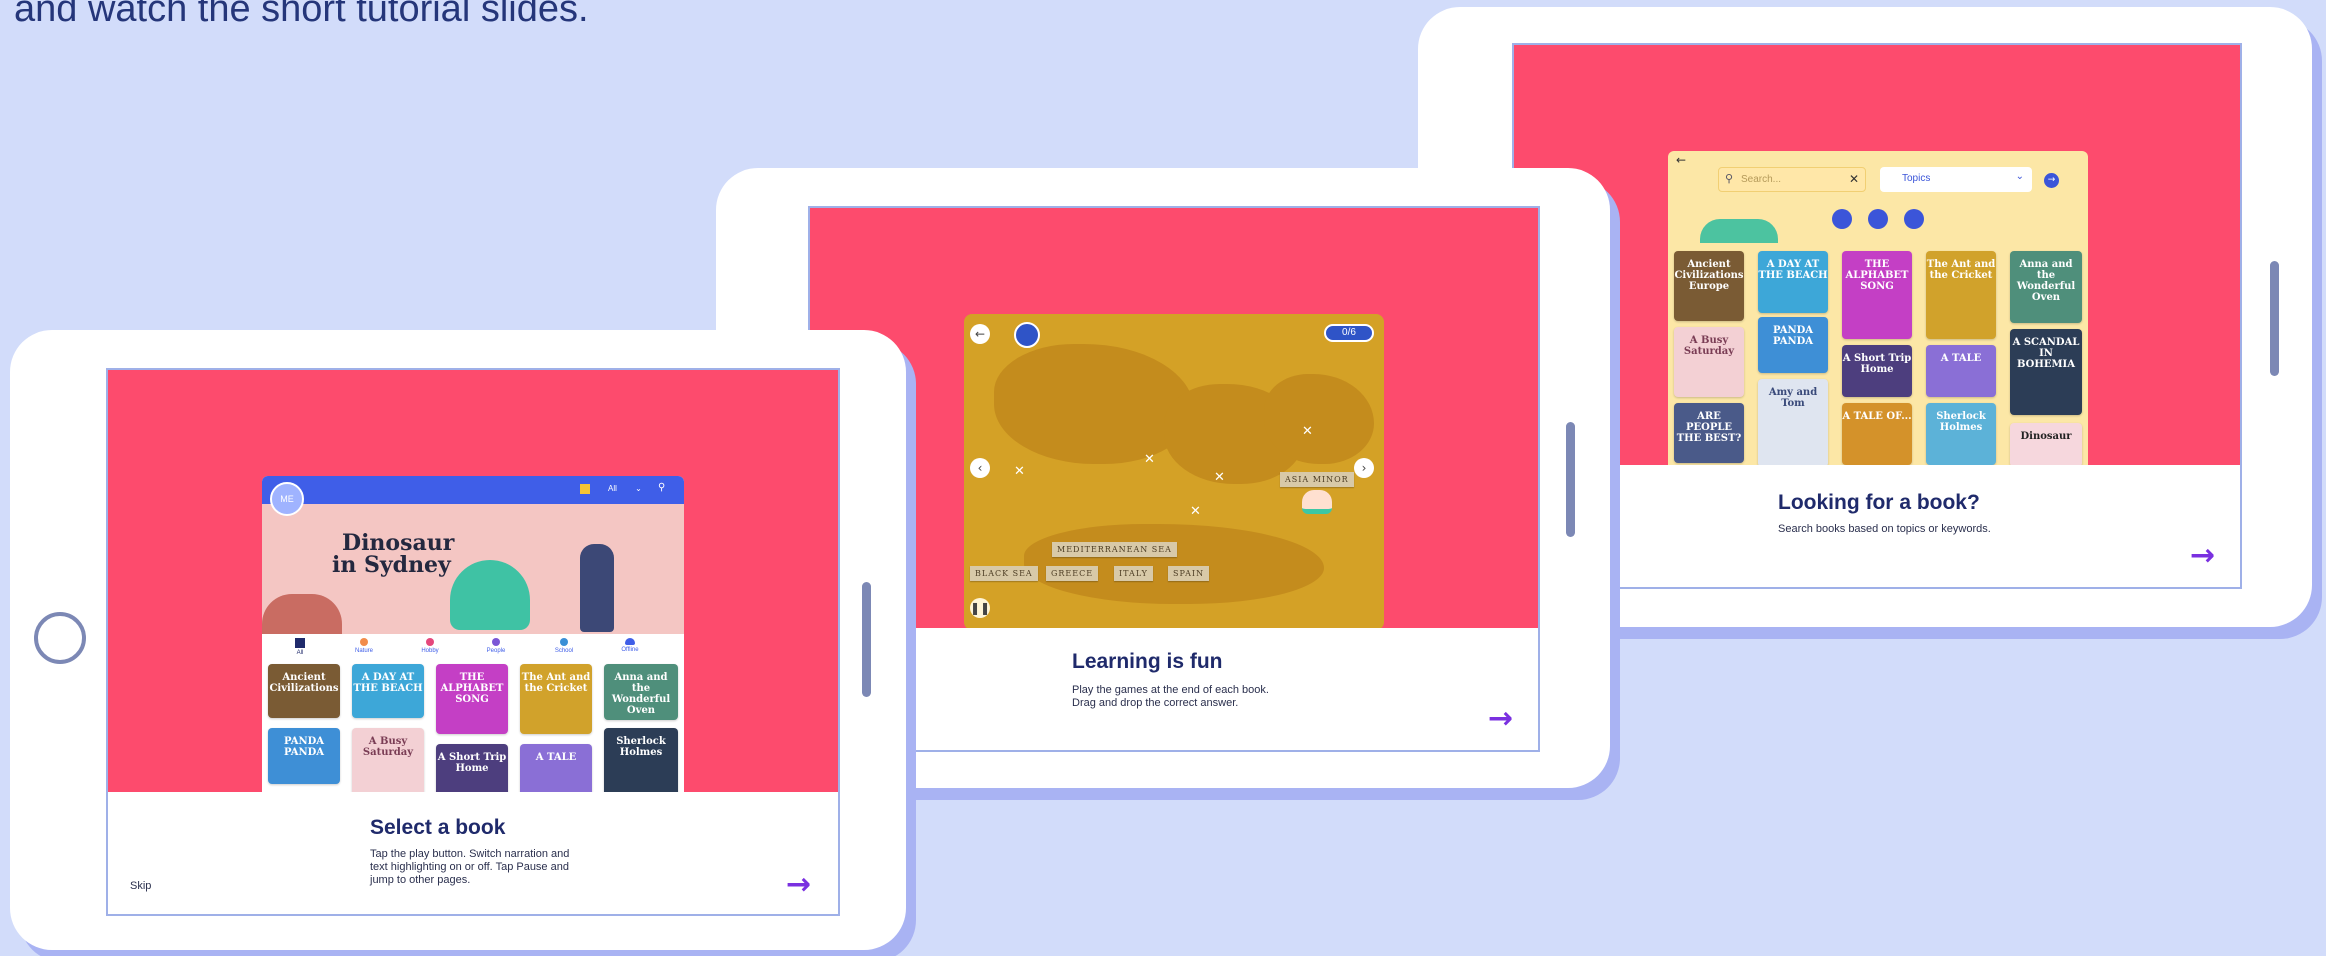 The width and height of the screenshot is (2326, 956). What do you see at coordinates (1349, 332) in the screenshot?
I see `score-value: 0/6` at bounding box center [1349, 332].